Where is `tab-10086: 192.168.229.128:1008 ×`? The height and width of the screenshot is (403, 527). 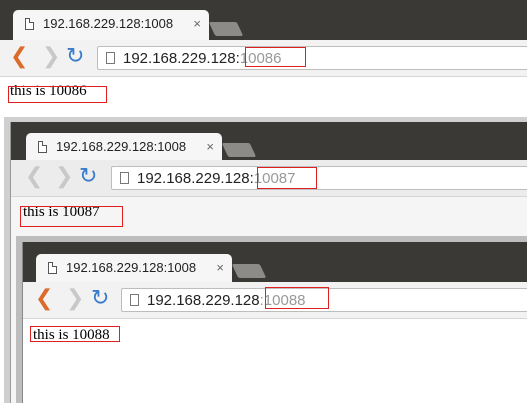
tab-10086: 192.168.229.128:1008 × is located at coordinates (111, 25).